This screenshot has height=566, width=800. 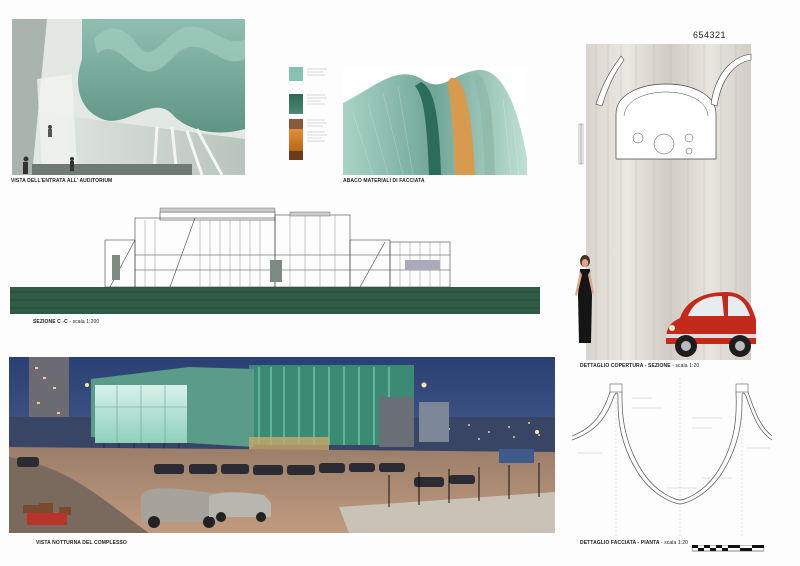 What do you see at coordinates (625, 366) in the screenshot?
I see `roof-title: DETTAGLIO COPERTURA - SEZIONE` at bounding box center [625, 366].